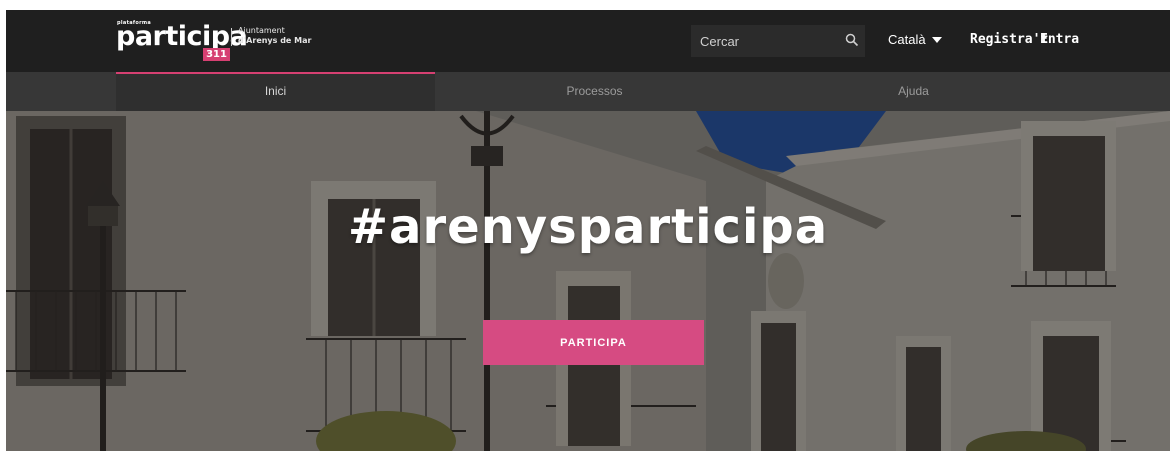 This screenshot has height=451, width=1176. I want to click on caret-down-icon, so click(936, 39).